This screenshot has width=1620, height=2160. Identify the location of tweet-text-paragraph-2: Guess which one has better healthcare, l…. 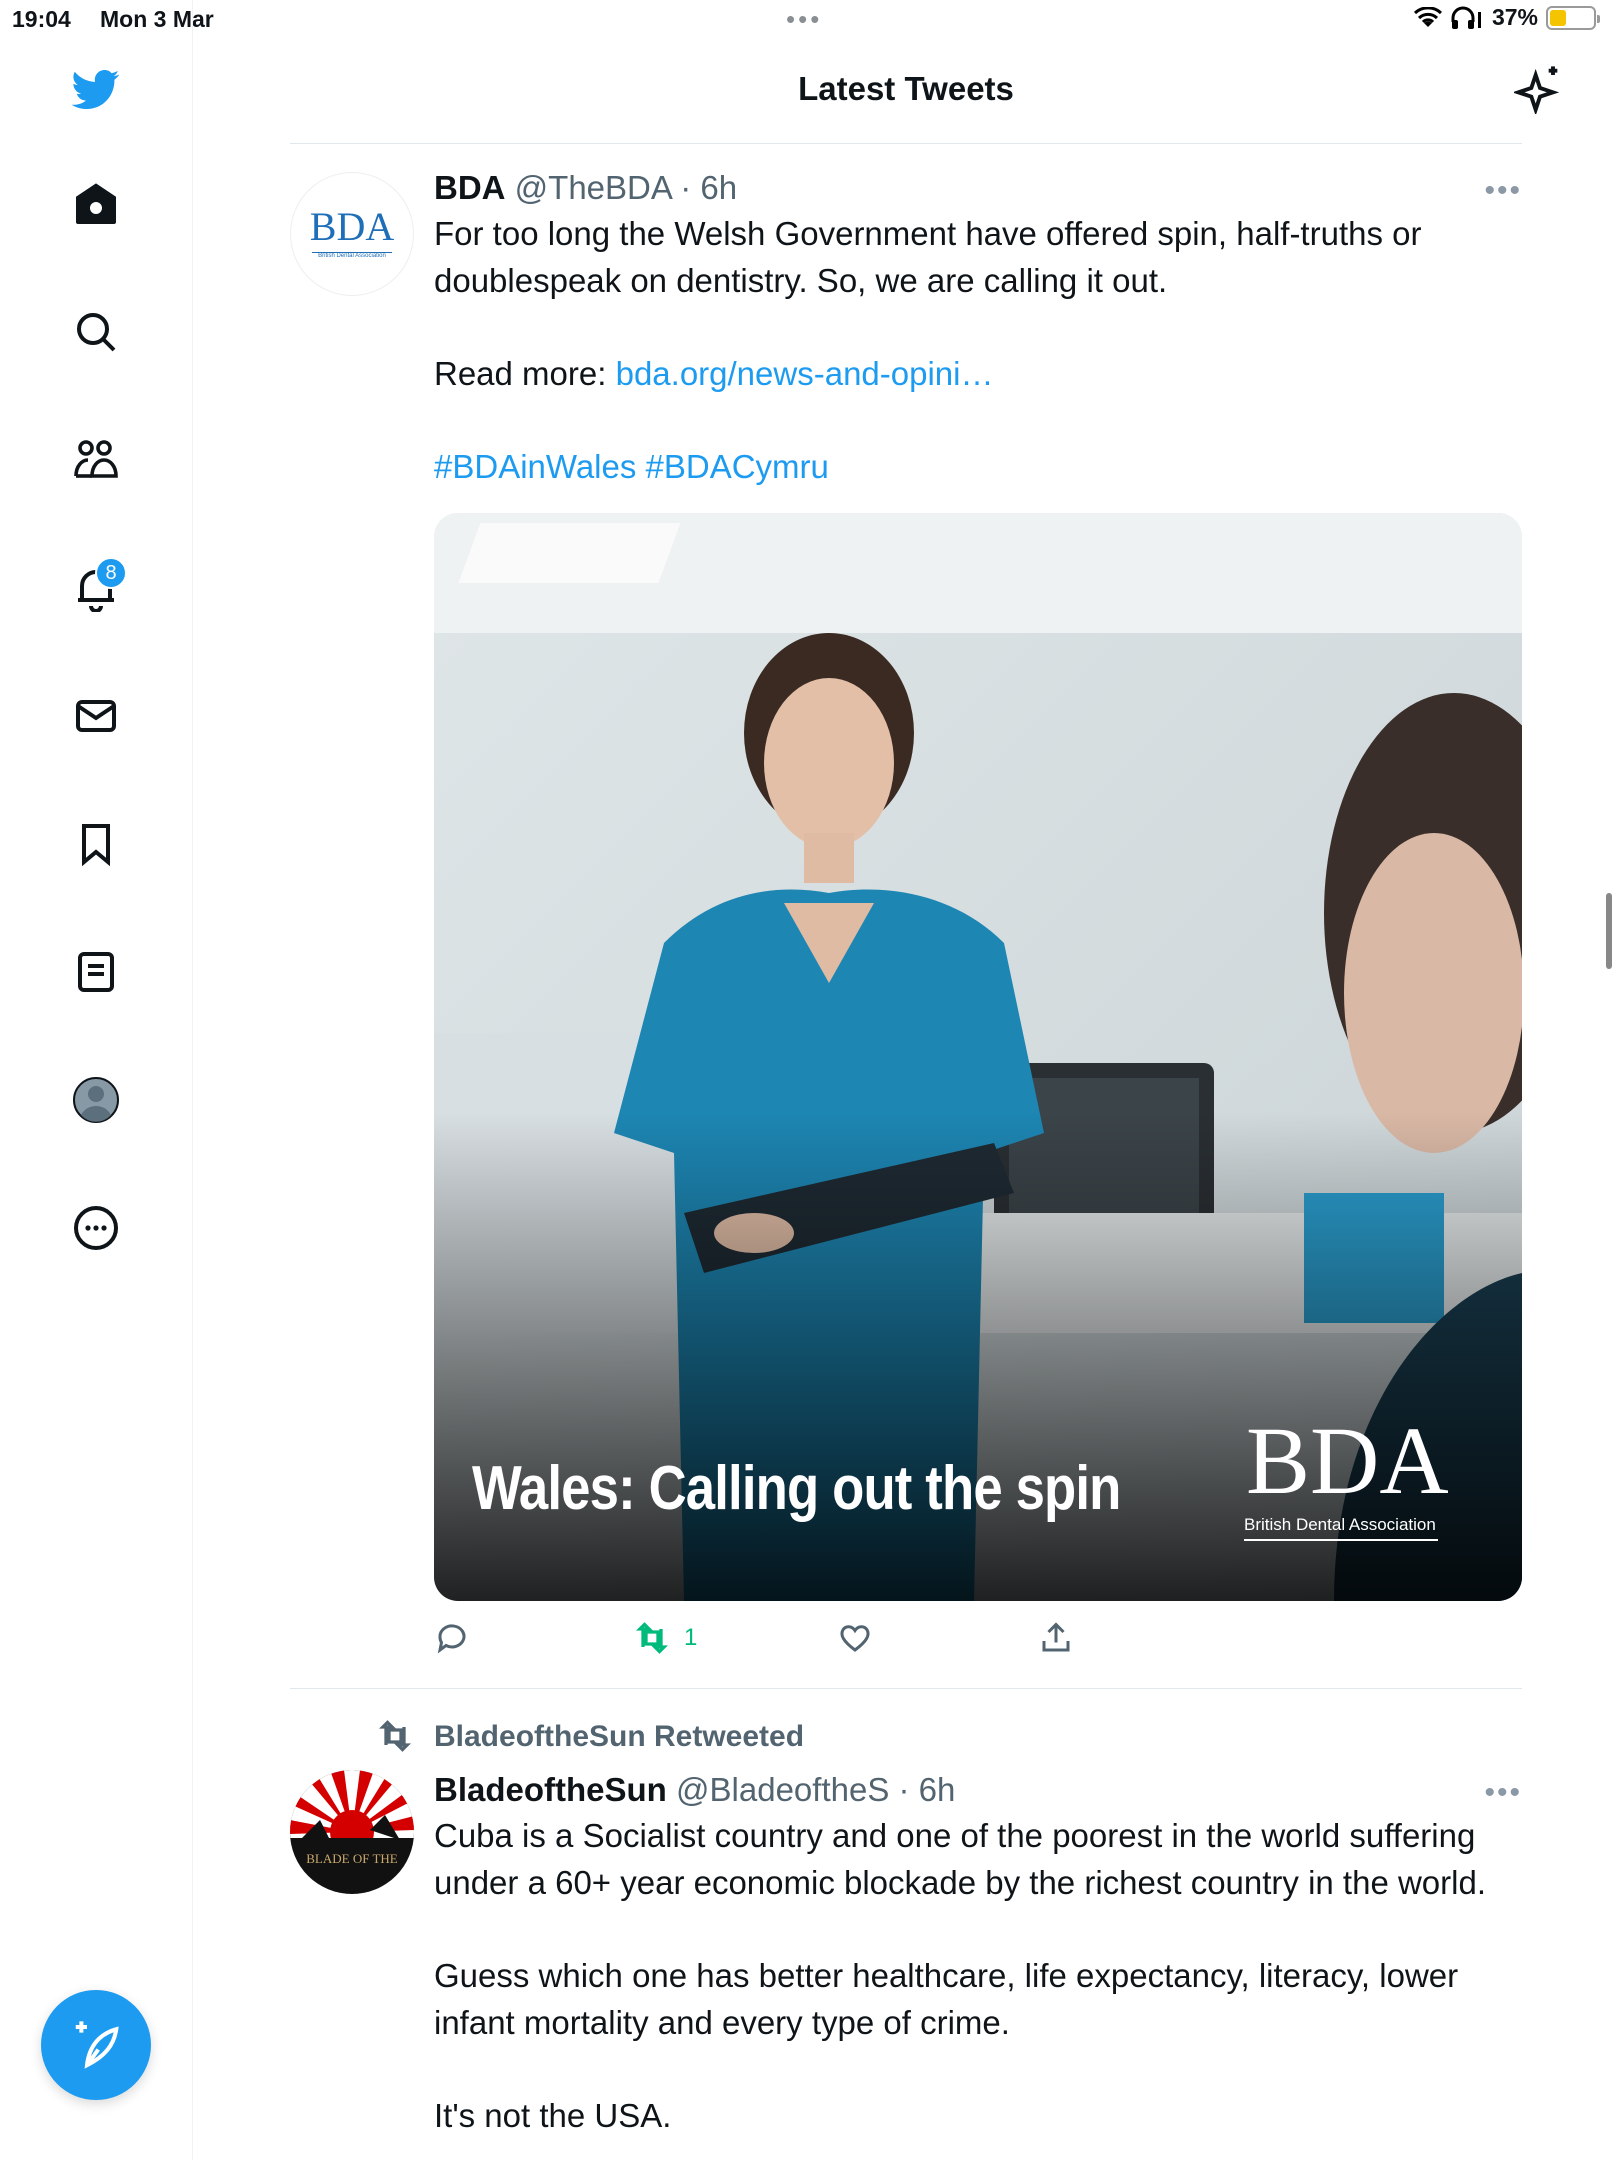
(946, 1999).